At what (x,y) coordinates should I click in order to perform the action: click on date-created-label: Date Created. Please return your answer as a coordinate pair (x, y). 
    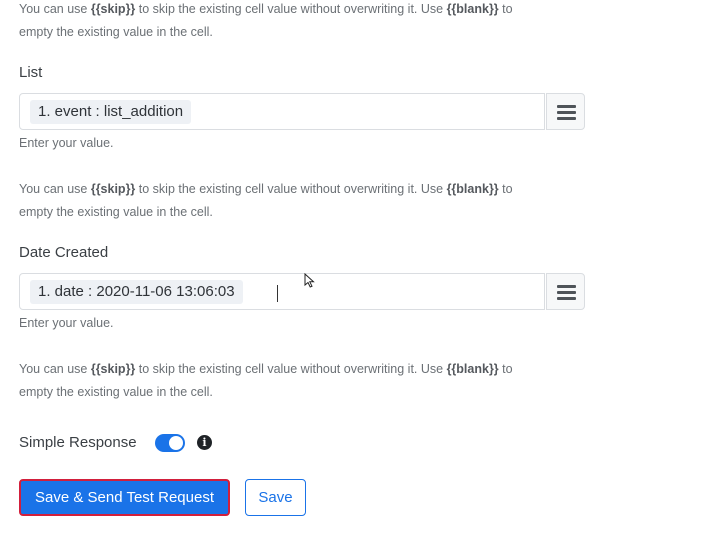
    Looking at the image, I should click on (64, 252).